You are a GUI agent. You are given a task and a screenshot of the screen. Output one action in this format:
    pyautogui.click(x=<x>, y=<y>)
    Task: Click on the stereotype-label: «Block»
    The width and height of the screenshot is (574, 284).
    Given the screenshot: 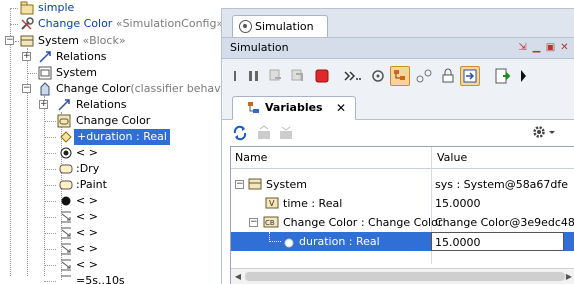 What is the action you would take?
    pyautogui.click(x=104, y=40)
    